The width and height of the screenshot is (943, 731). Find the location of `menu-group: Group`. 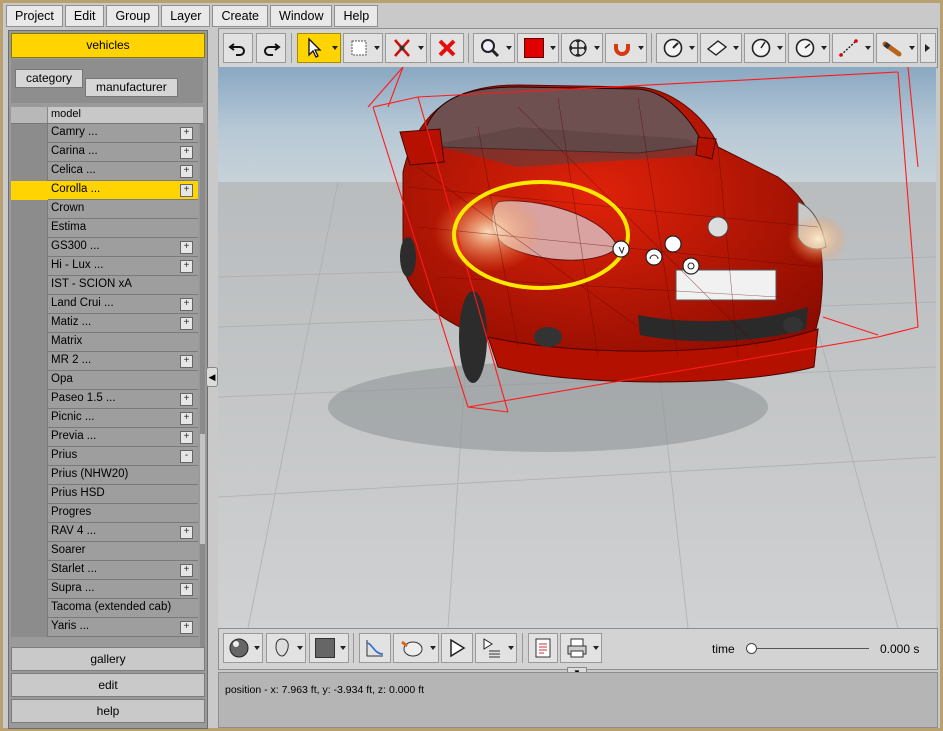

menu-group: Group is located at coordinates (133, 16).